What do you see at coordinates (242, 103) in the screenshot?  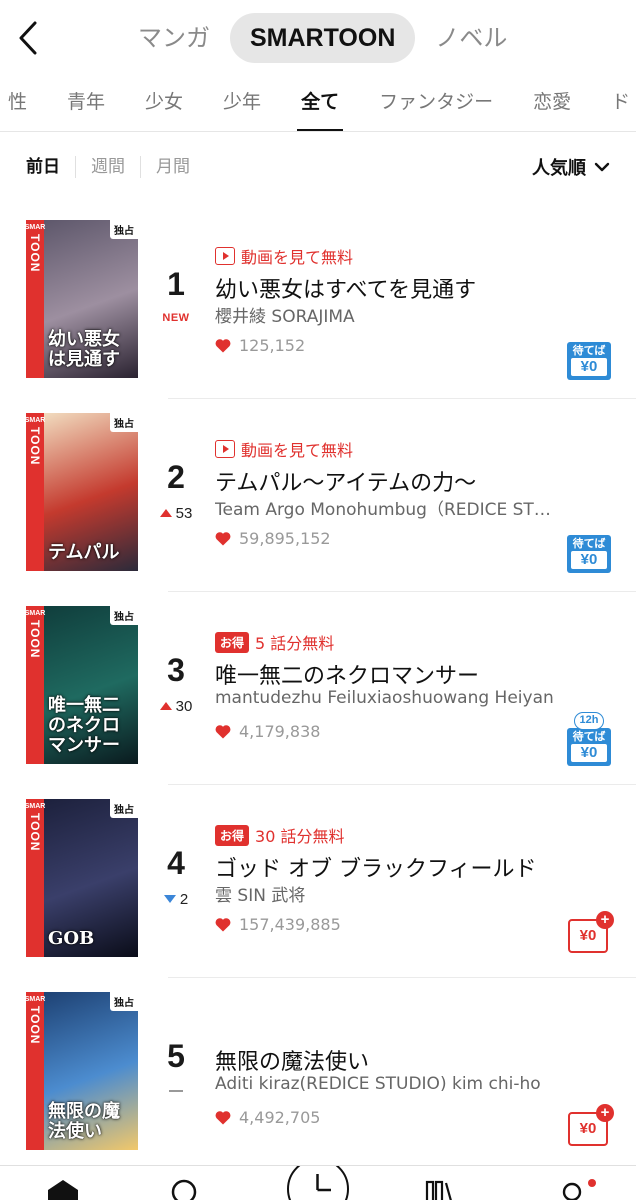 I see `genre-tab: 少年` at bounding box center [242, 103].